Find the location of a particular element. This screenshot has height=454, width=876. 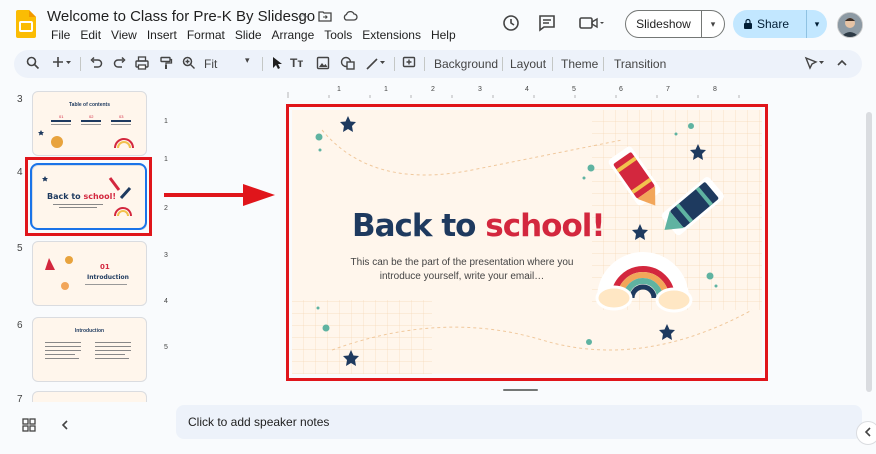

annotation-arrow is located at coordinates (204, 195).